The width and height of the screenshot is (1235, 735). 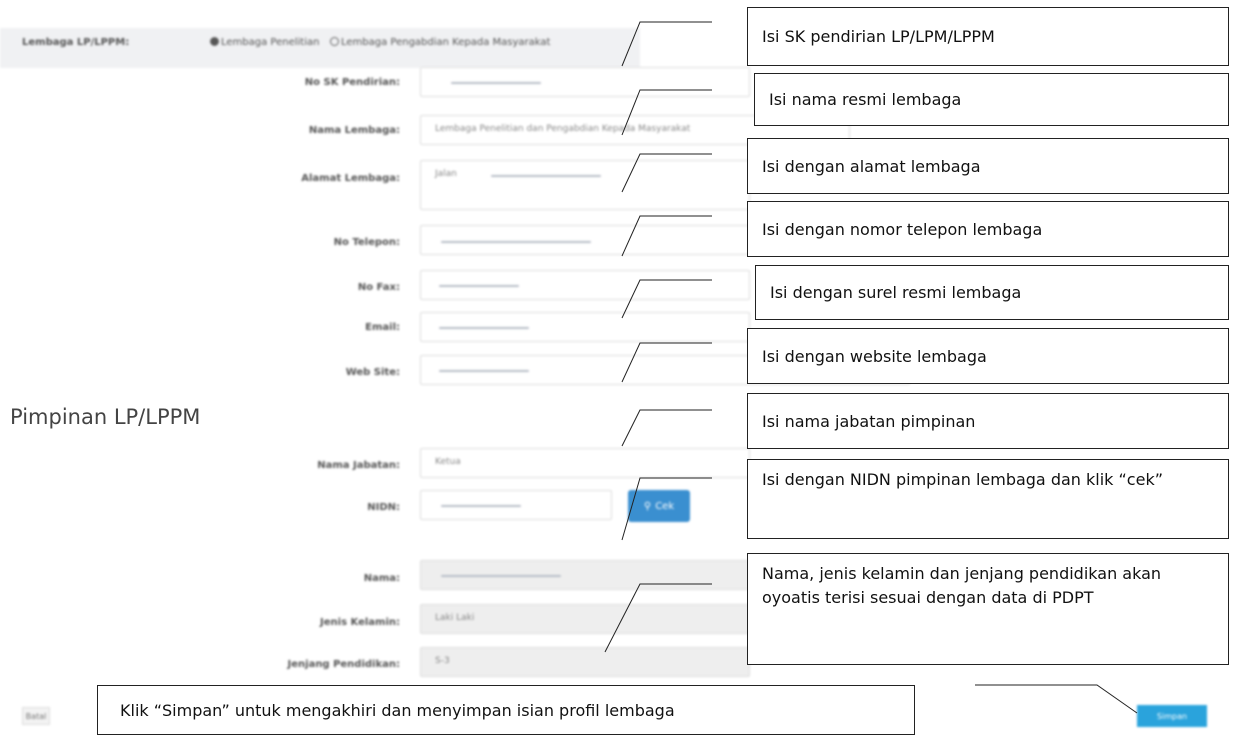 What do you see at coordinates (992, 292) in the screenshot?
I see `callout-email: Isi dengan surel resmi lembaga` at bounding box center [992, 292].